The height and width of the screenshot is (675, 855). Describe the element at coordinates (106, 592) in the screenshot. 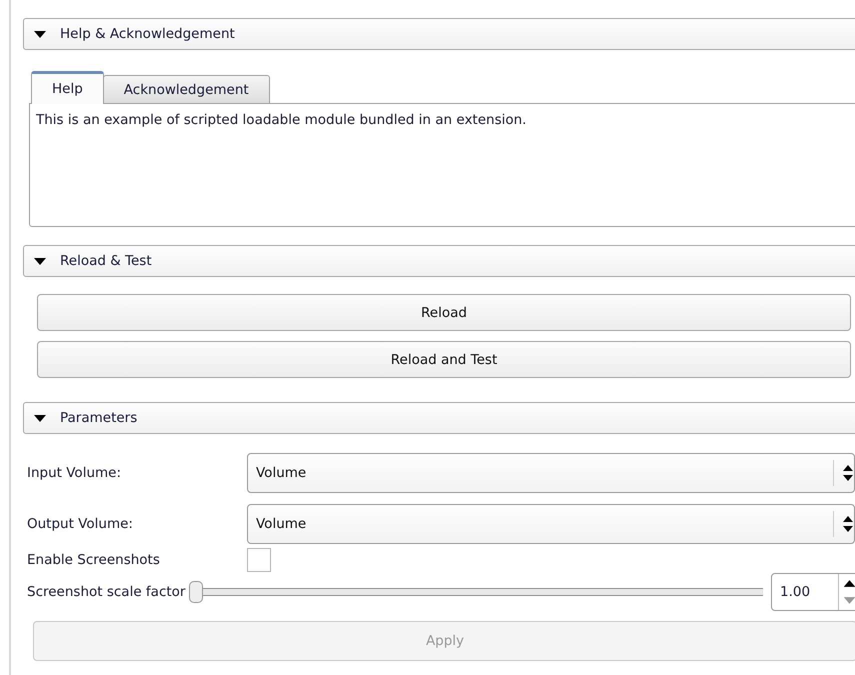

I see `field-label: Screenshot scale factor` at that location.